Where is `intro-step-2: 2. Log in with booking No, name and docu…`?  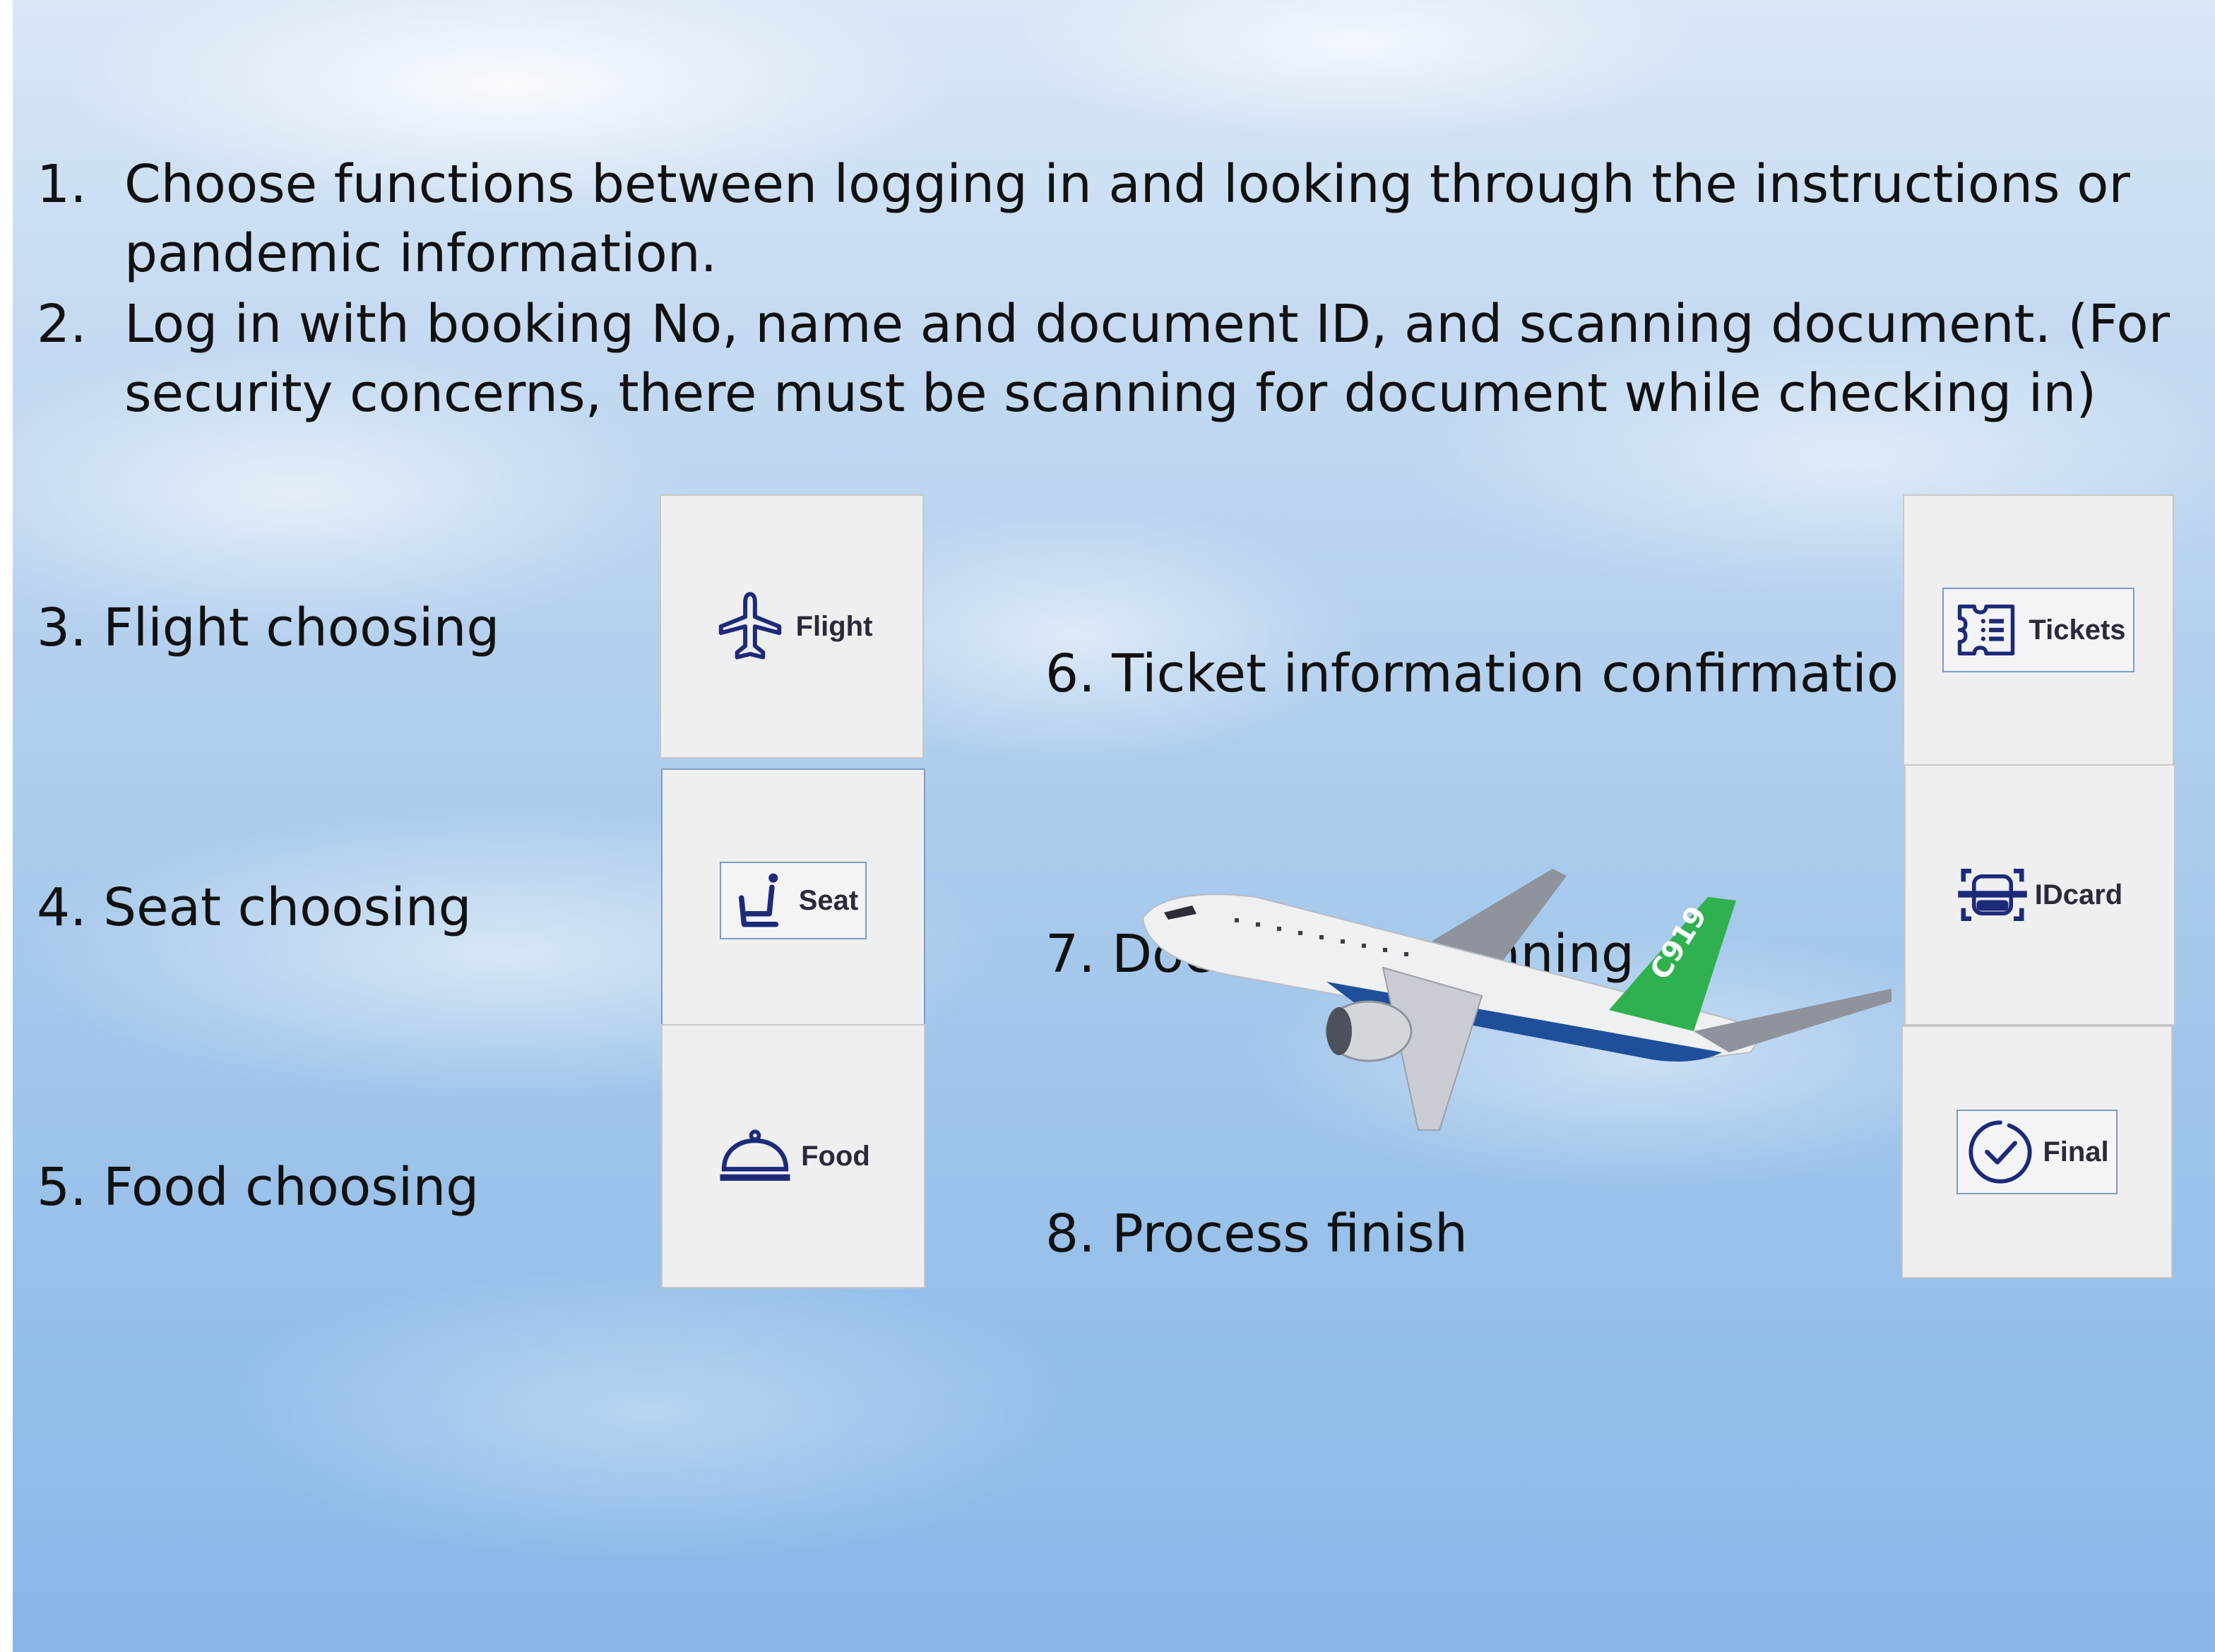
intro-step-2: 2. Log in with booking No, name and docu… is located at coordinates (1103, 359).